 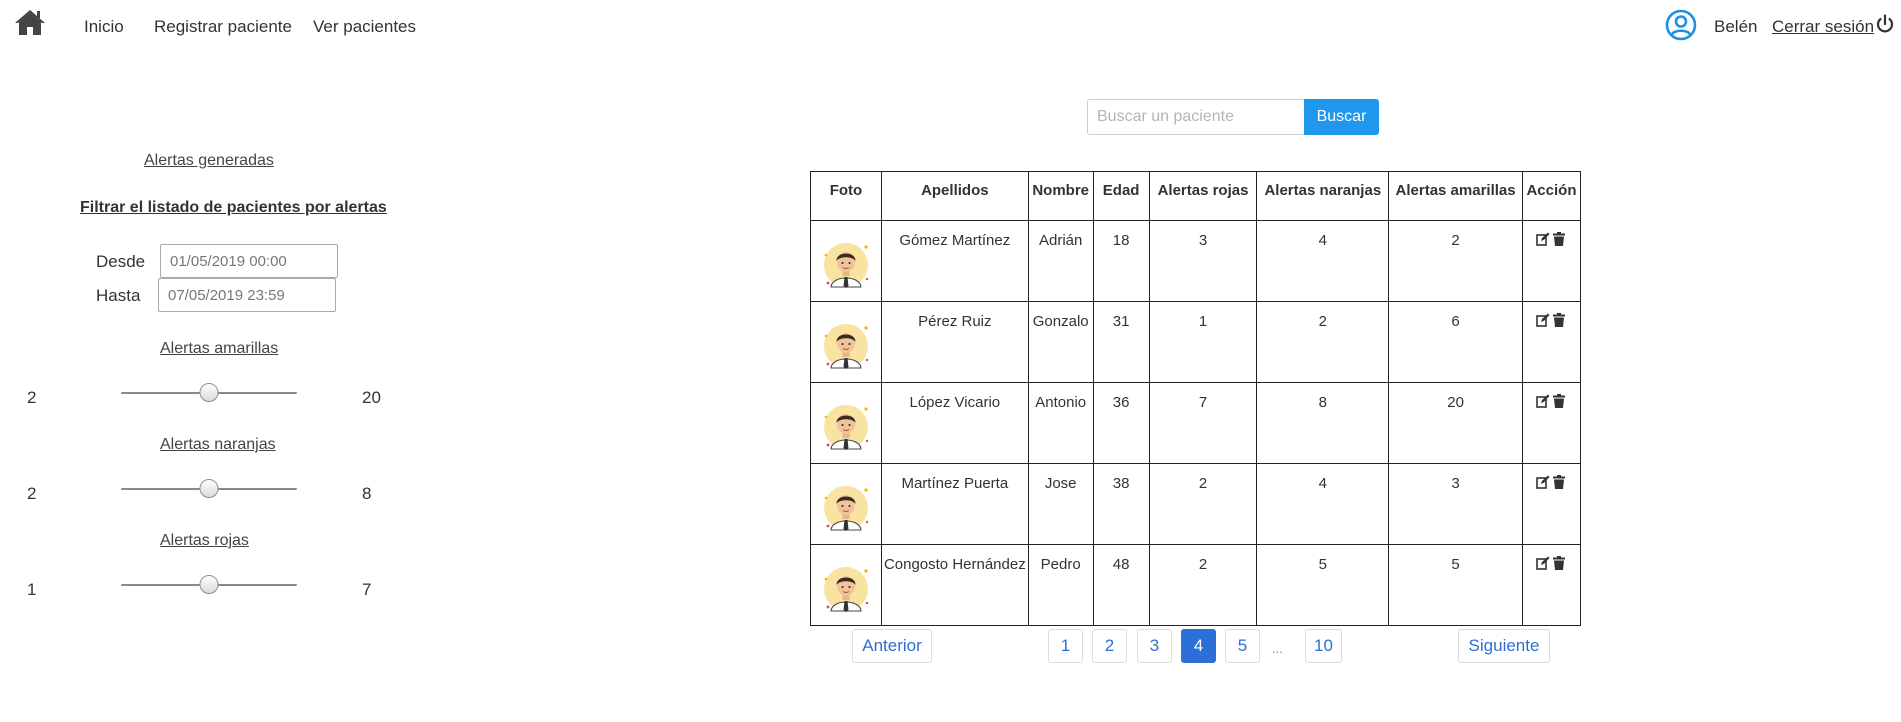 I want to click on cell-edad: 31, so click(x=1121, y=342).